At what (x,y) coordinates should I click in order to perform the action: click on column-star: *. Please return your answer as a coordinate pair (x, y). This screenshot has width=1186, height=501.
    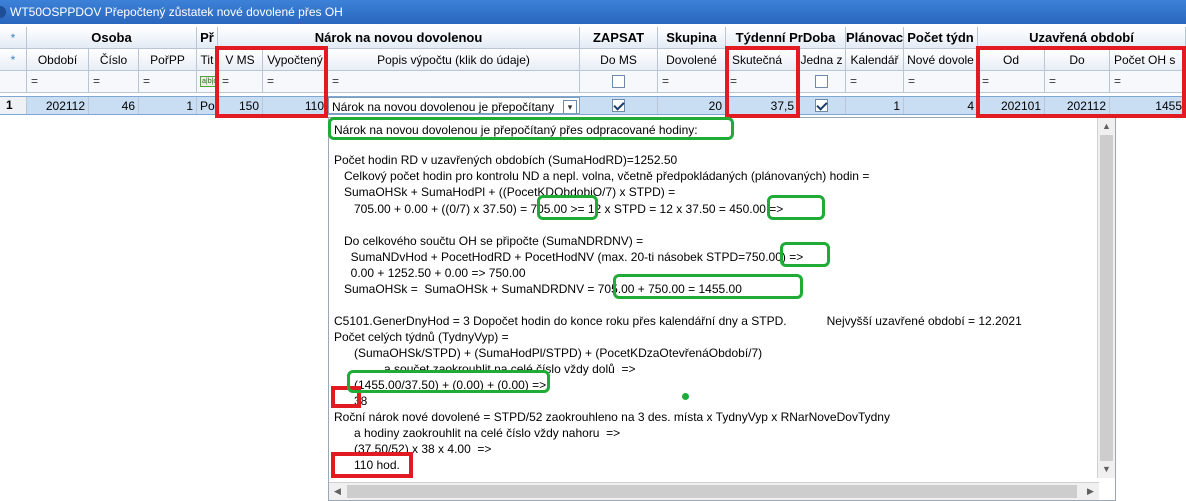
    Looking at the image, I should click on (13, 59).